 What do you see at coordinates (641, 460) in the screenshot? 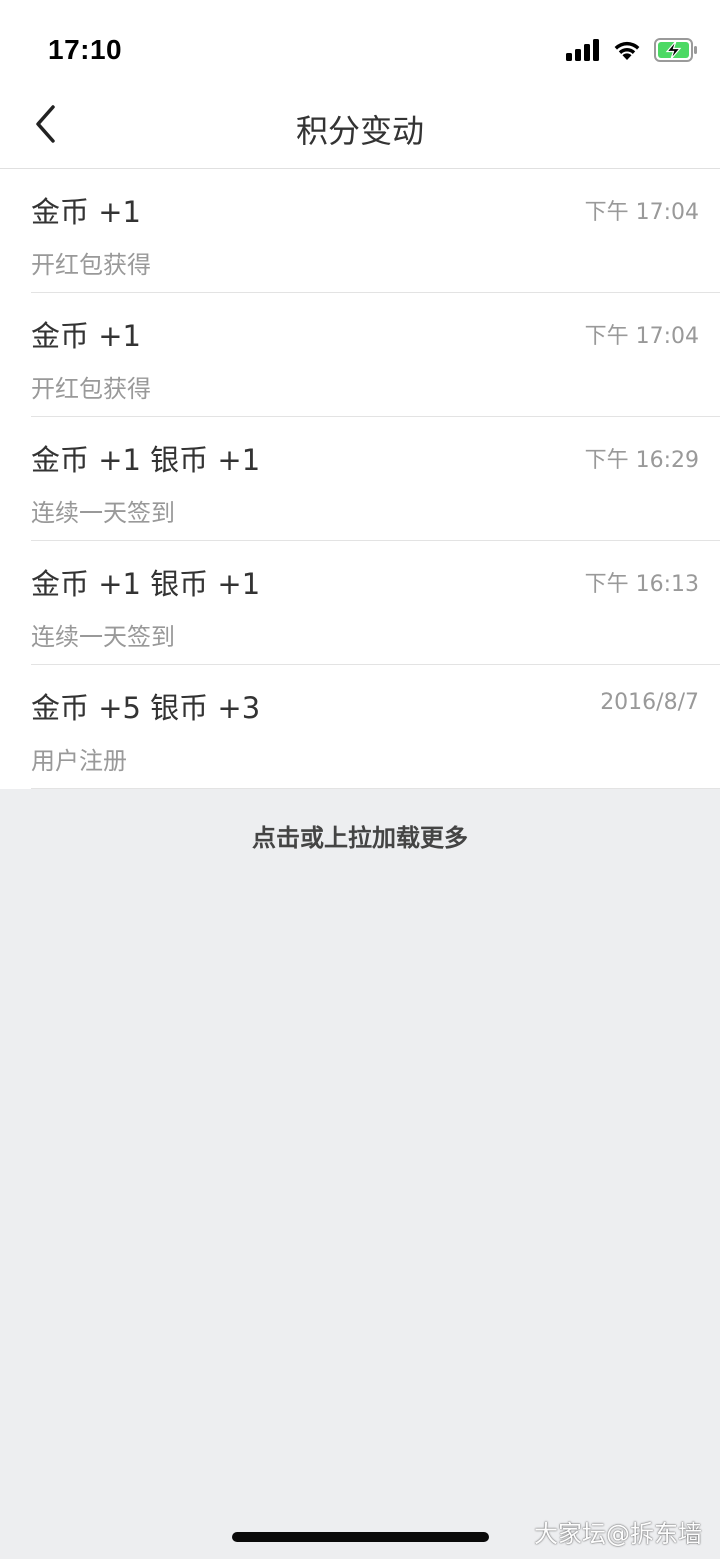
I see `record-time: 下午 16:29` at bounding box center [641, 460].